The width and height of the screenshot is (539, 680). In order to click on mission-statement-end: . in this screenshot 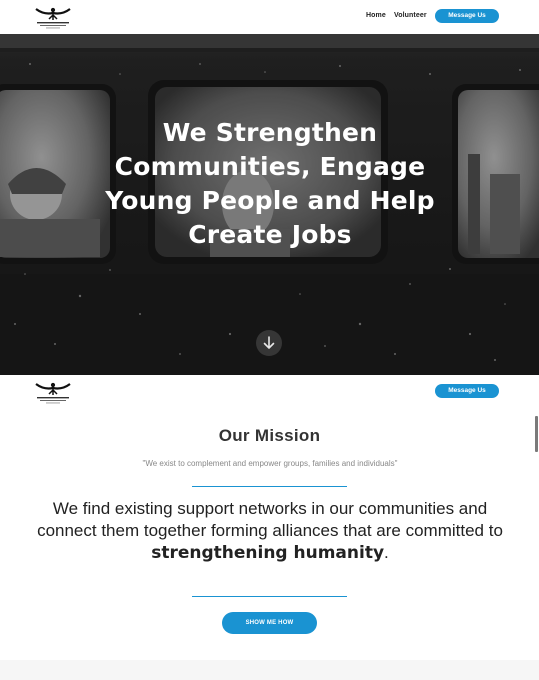, I will do `click(386, 552)`.